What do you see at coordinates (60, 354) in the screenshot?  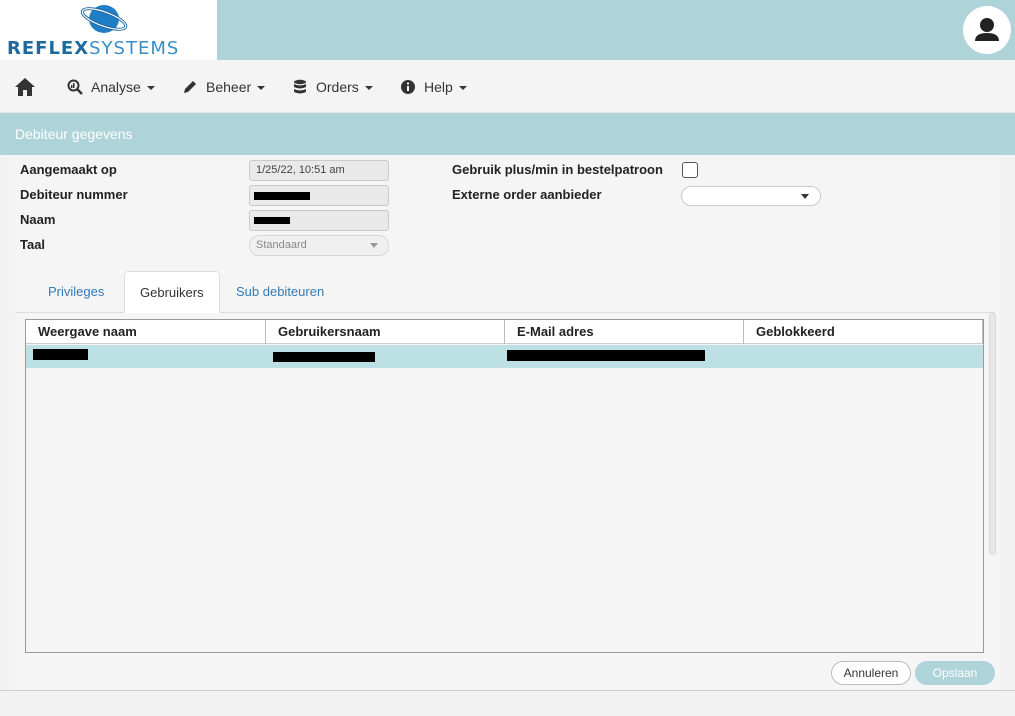 I see `redacted-display-name` at bounding box center [60, 354].